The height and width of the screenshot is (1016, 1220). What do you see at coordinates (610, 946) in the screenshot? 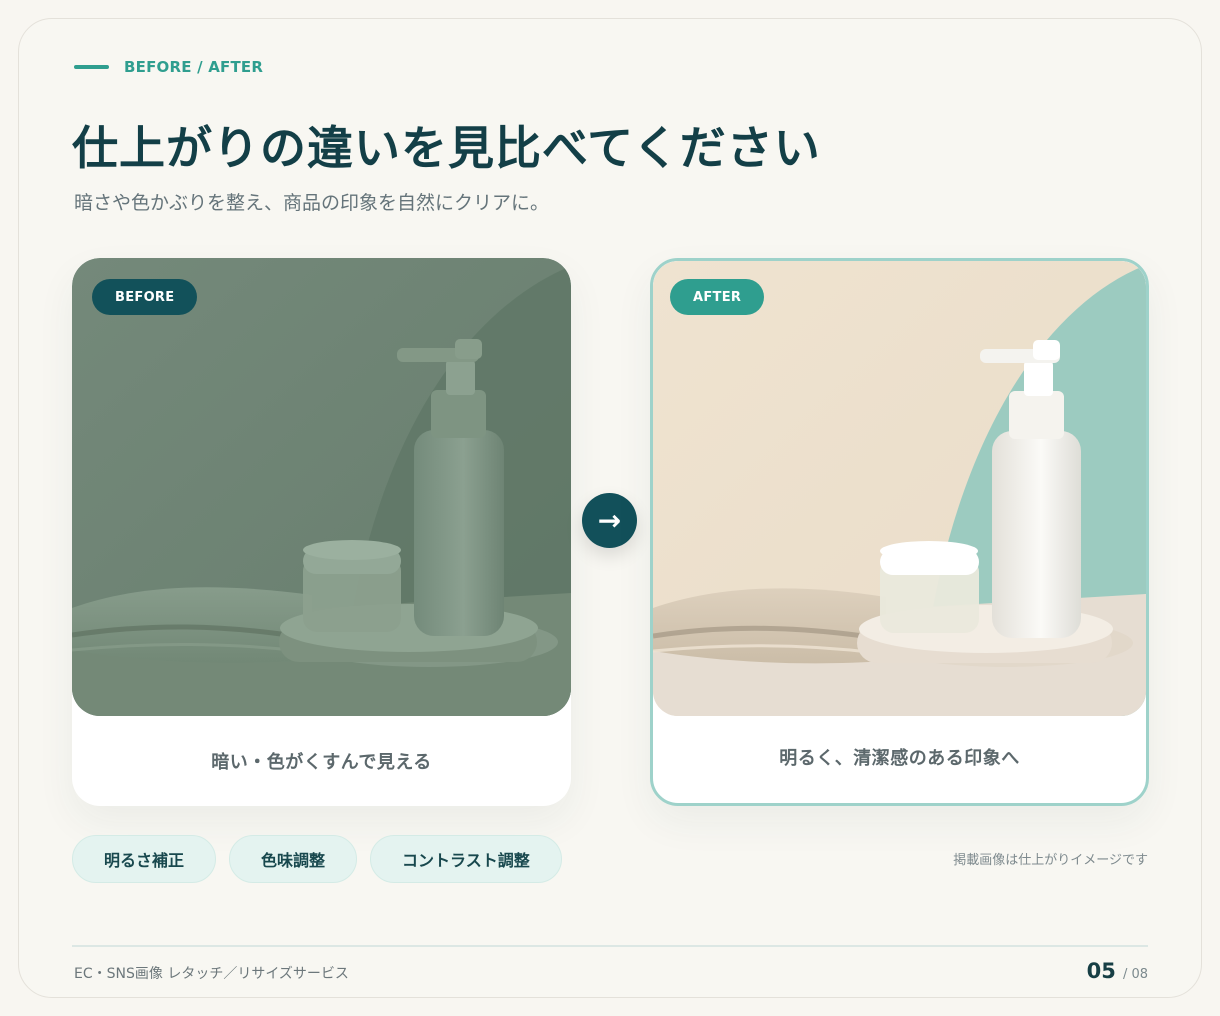
I see `footer-divider` at bounding box center [610, 946].